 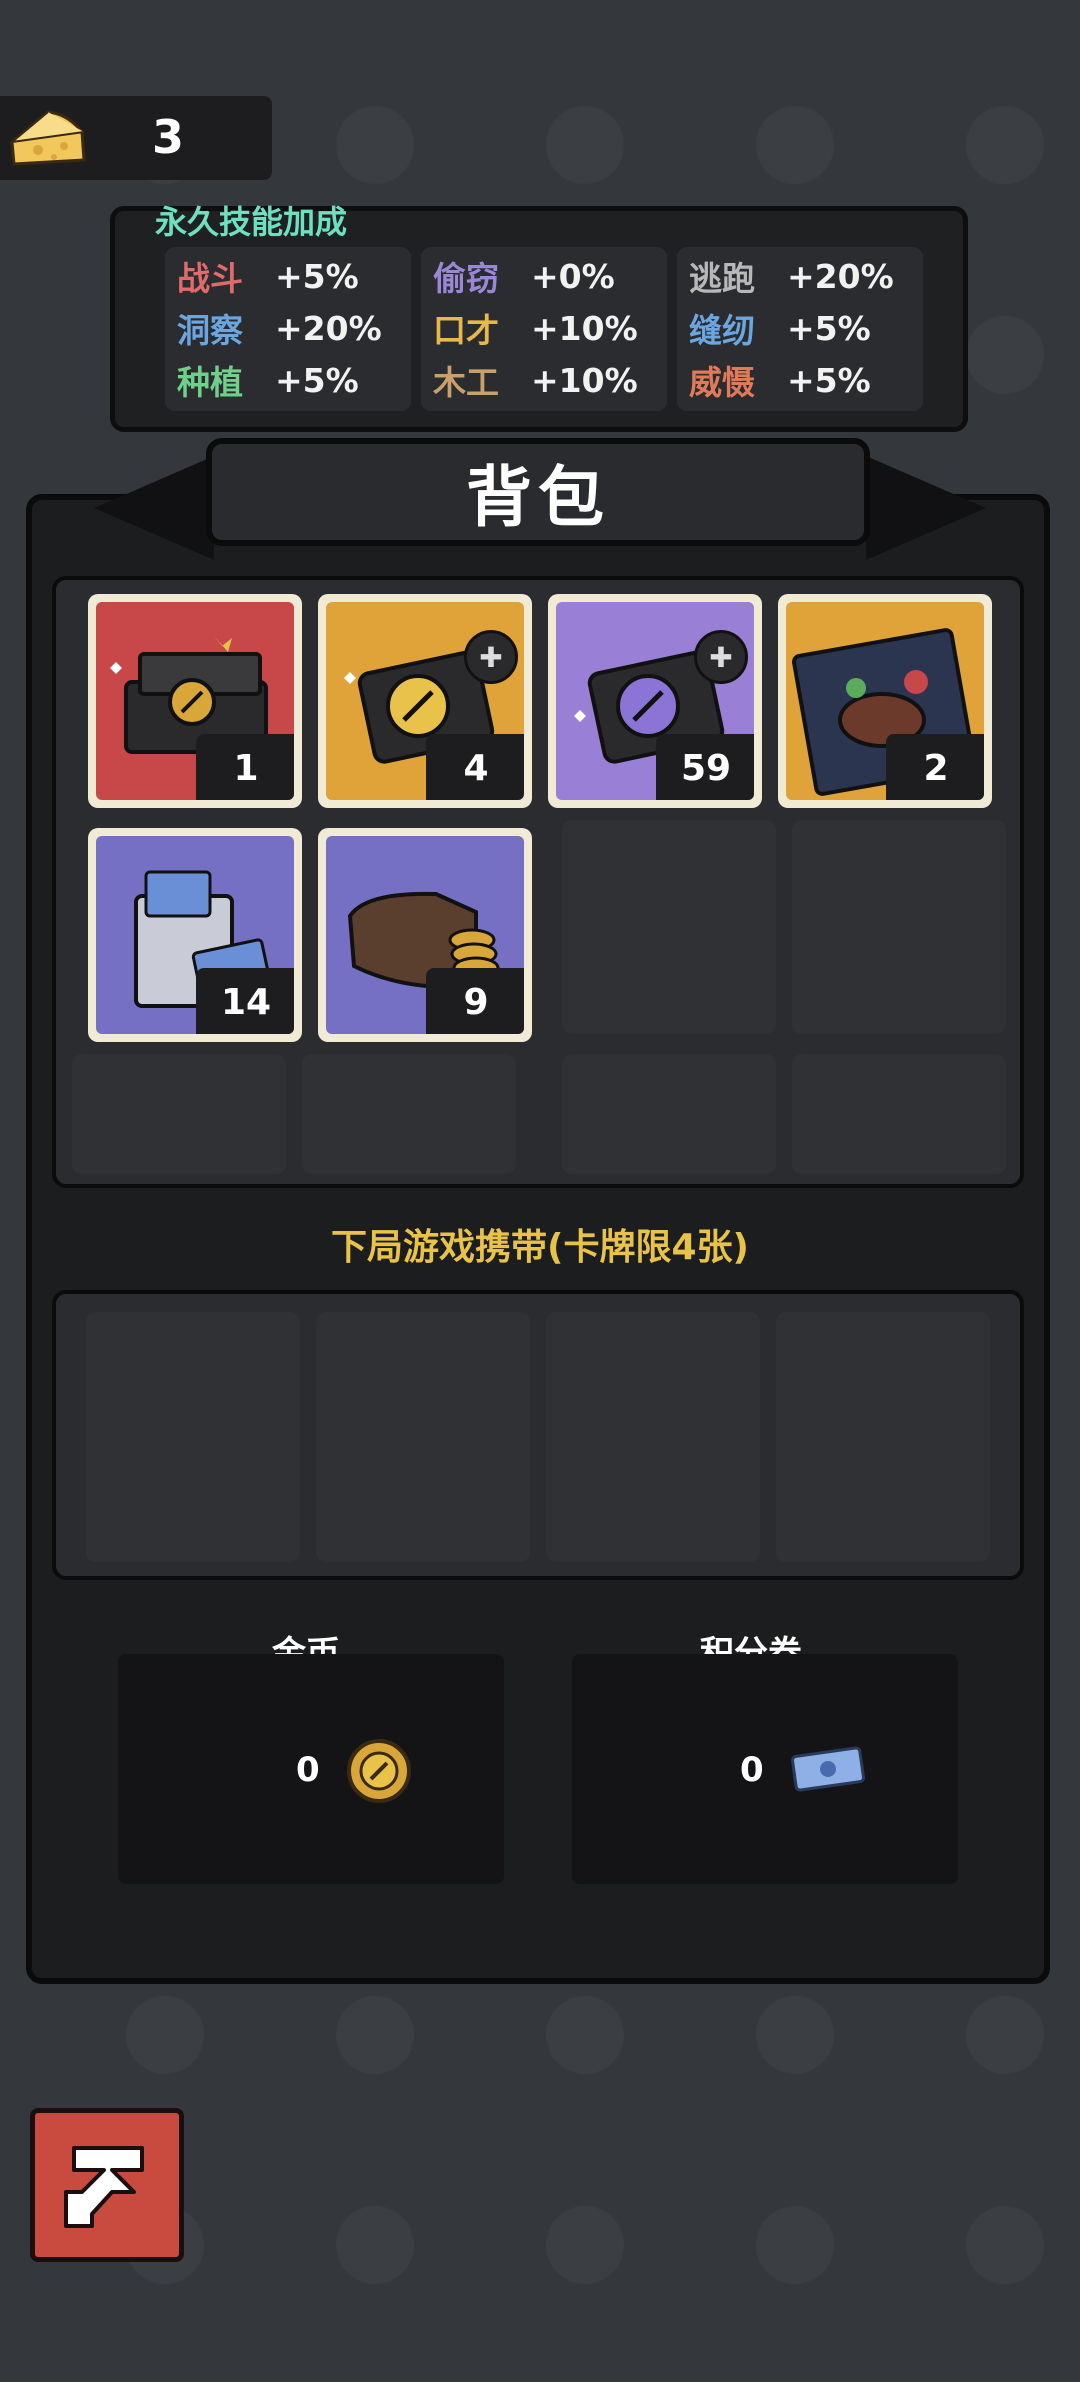 What do you see at coordinates (828, 1769) in the screenshot?
I see `points-ticket-icon` at bounding box center [828, 1769].